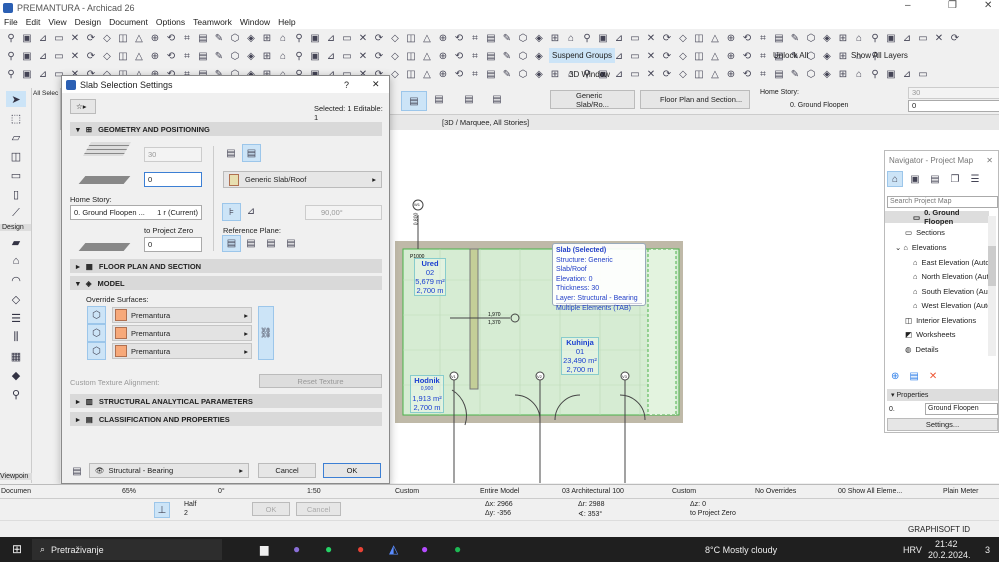 This screenshot has width=999, height=562. Describe the element at coordinates (424, 549) in the screenshot. I see `messenger-icon: ●` at that location.